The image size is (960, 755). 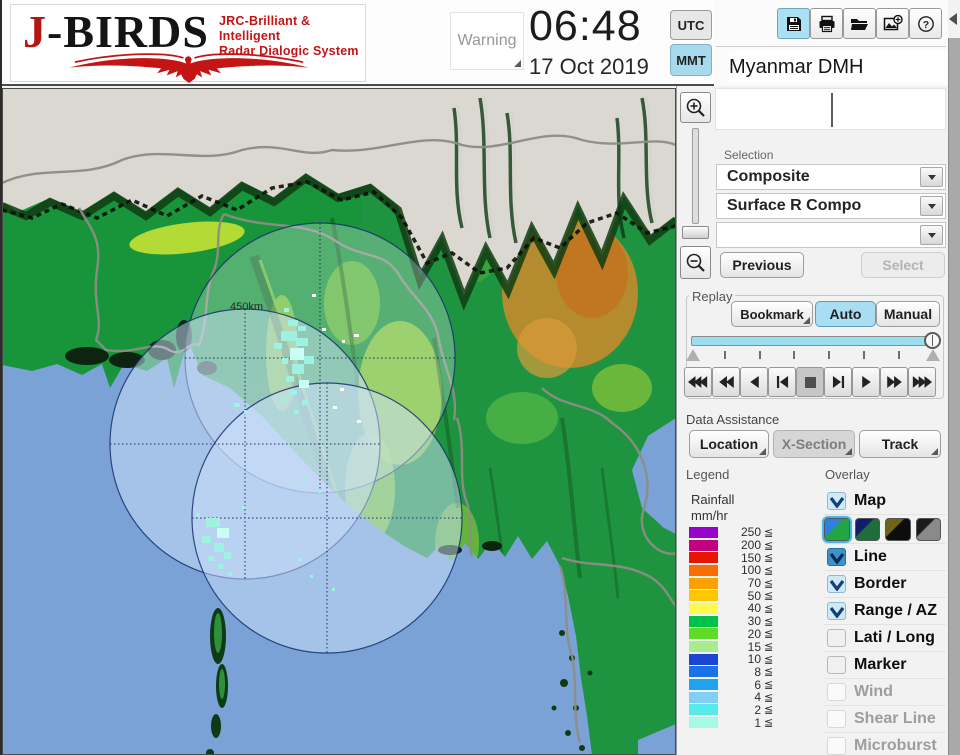 I want to click on station-title: Myanmar DMH, so click(x=838, y=67).